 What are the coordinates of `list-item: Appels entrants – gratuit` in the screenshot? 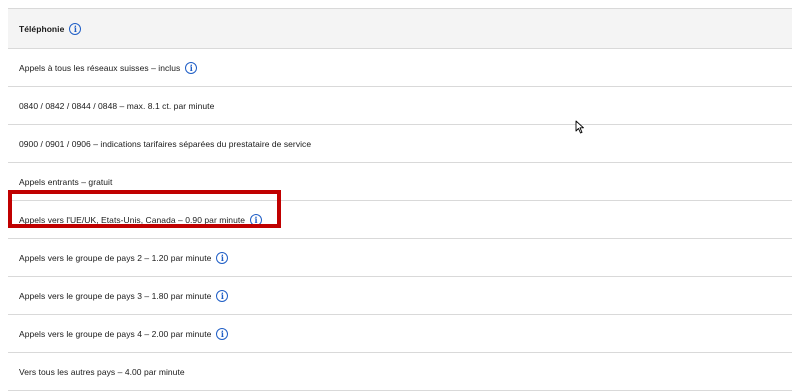 It's located at (400, 182).